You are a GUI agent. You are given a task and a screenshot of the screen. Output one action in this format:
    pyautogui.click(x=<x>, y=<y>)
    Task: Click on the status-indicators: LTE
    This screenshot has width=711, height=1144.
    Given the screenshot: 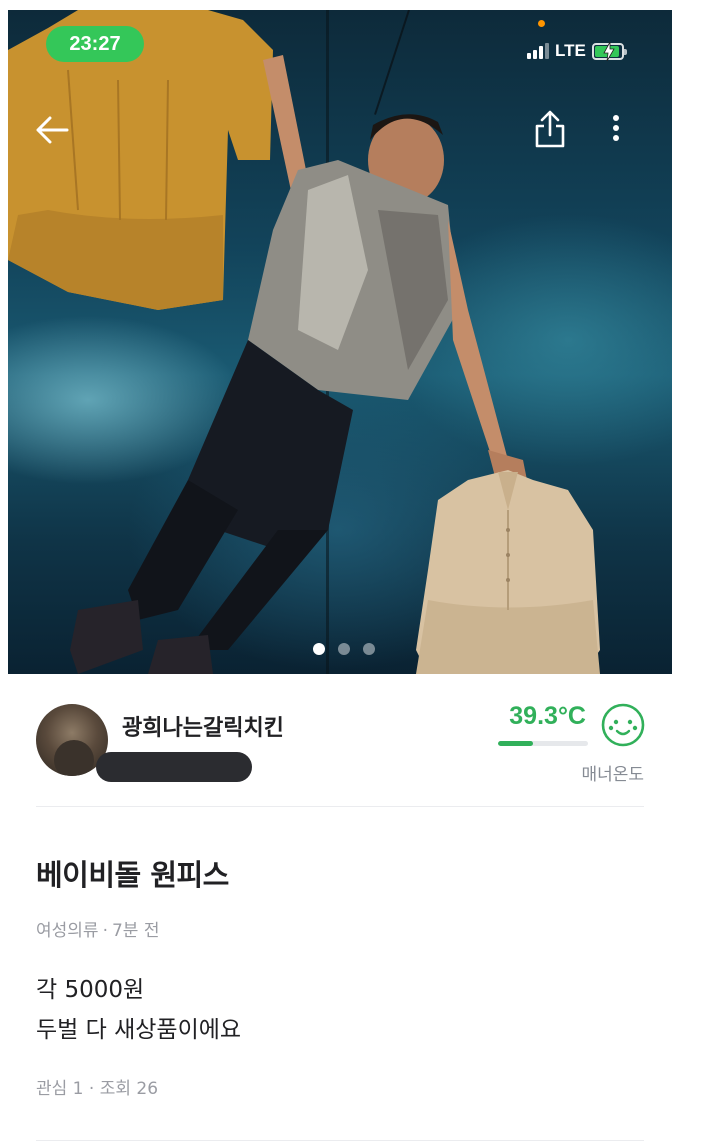 What is the action you would take?
    pyautogui.click(x=577, y=51)
    